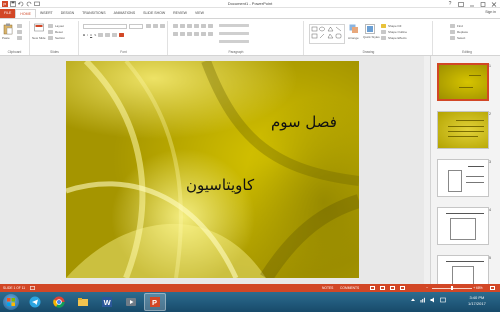  Describe the element at coordinates (155, 302) in the screenshot. I see `taskbar-powerpoint: P` at that location.